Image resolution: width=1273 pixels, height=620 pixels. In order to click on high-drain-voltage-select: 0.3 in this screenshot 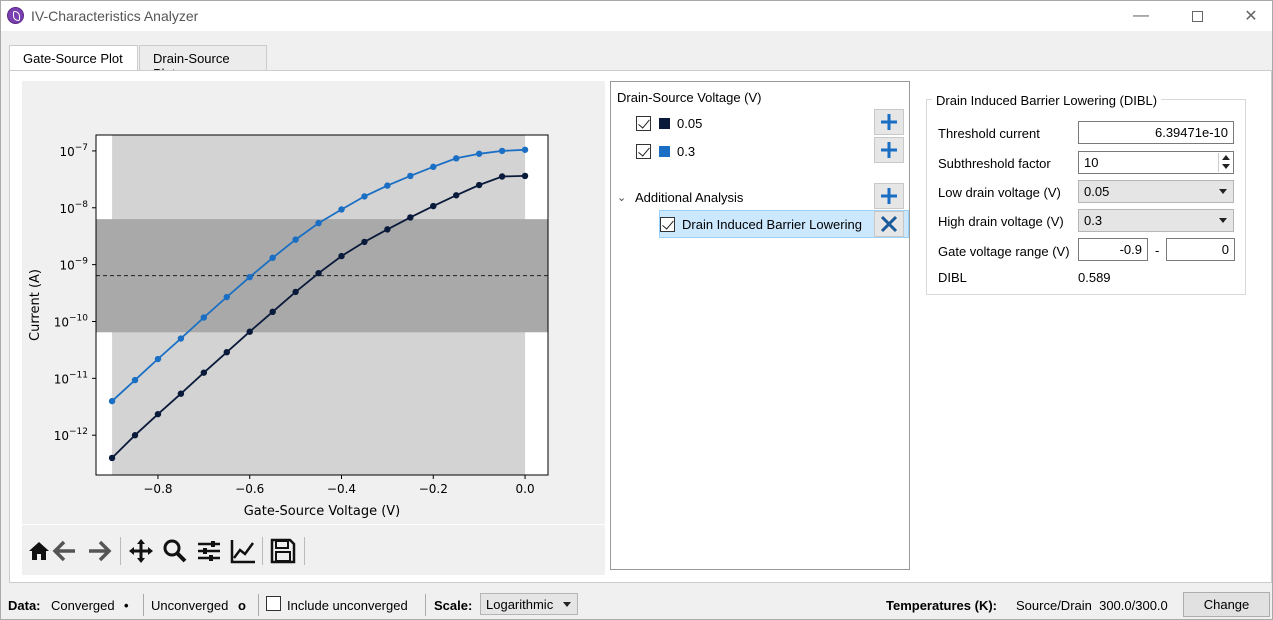, I will do `click(1156, 220)`.